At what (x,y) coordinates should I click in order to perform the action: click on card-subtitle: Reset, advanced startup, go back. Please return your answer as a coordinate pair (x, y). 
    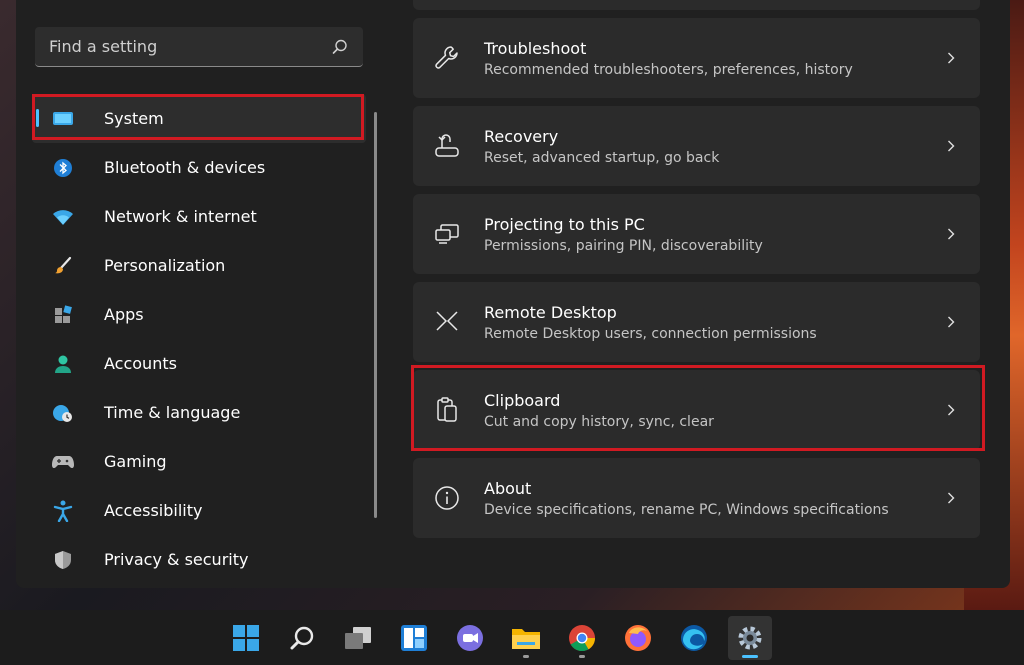
    Looking at the image, I should click on (602, 157).